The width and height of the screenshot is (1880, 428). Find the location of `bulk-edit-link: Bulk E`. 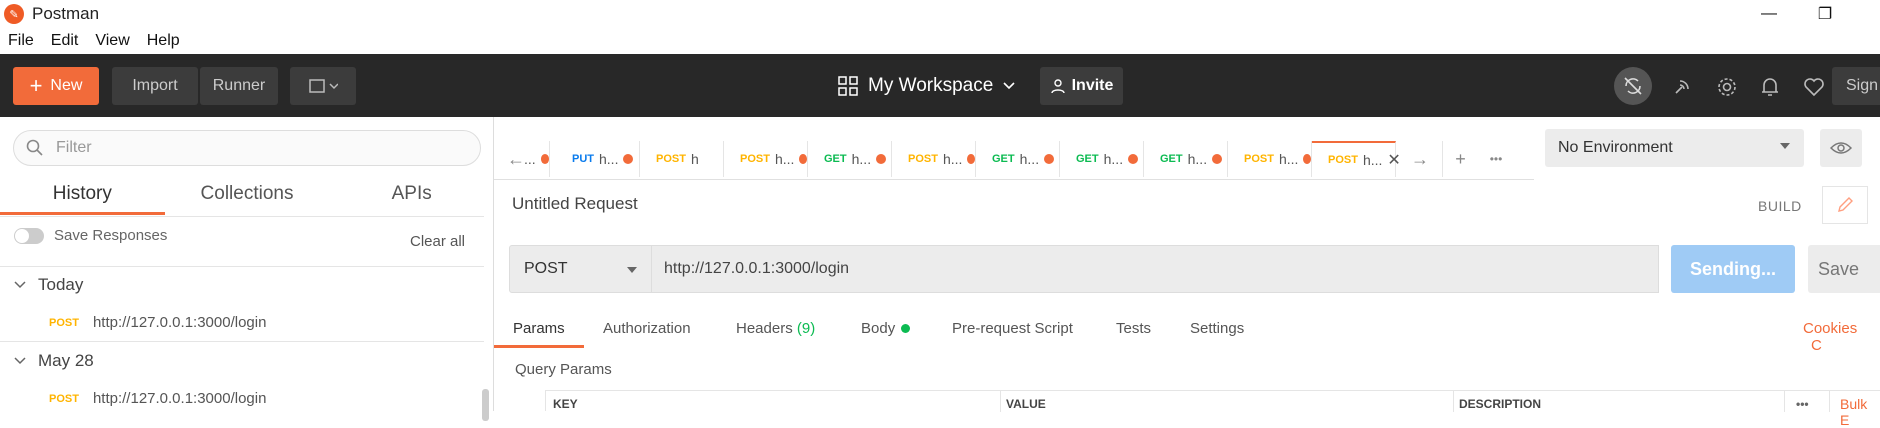

bulk-edit-link: Bulk E is located at coordinates (1860, 412).